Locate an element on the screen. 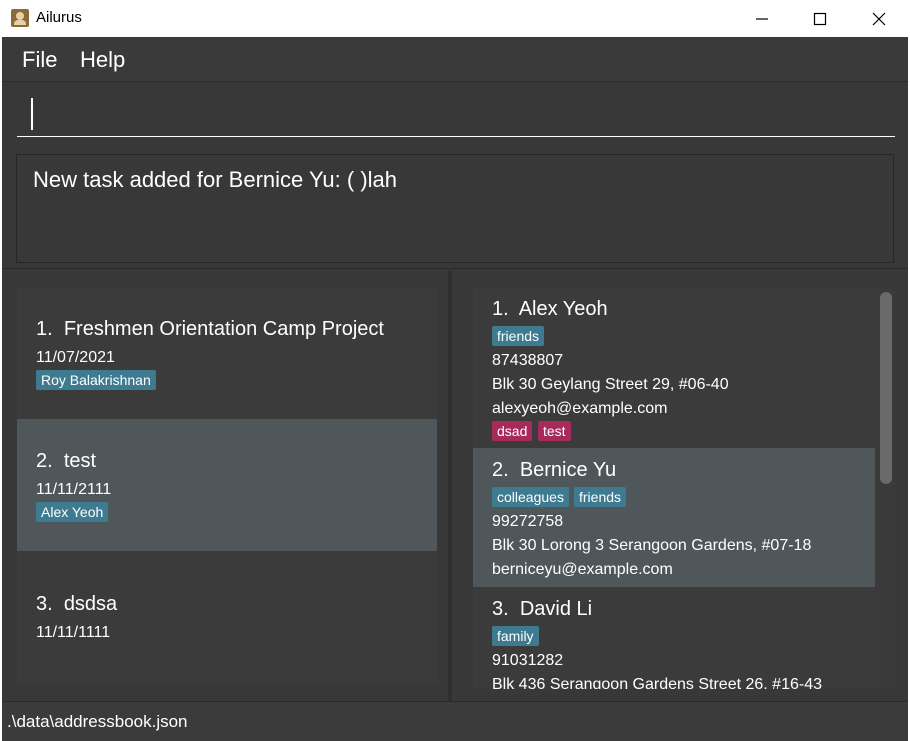 This screenshot has width=910, height=741. task-date: 11/07/2021 is located at coordinates (75, 357).